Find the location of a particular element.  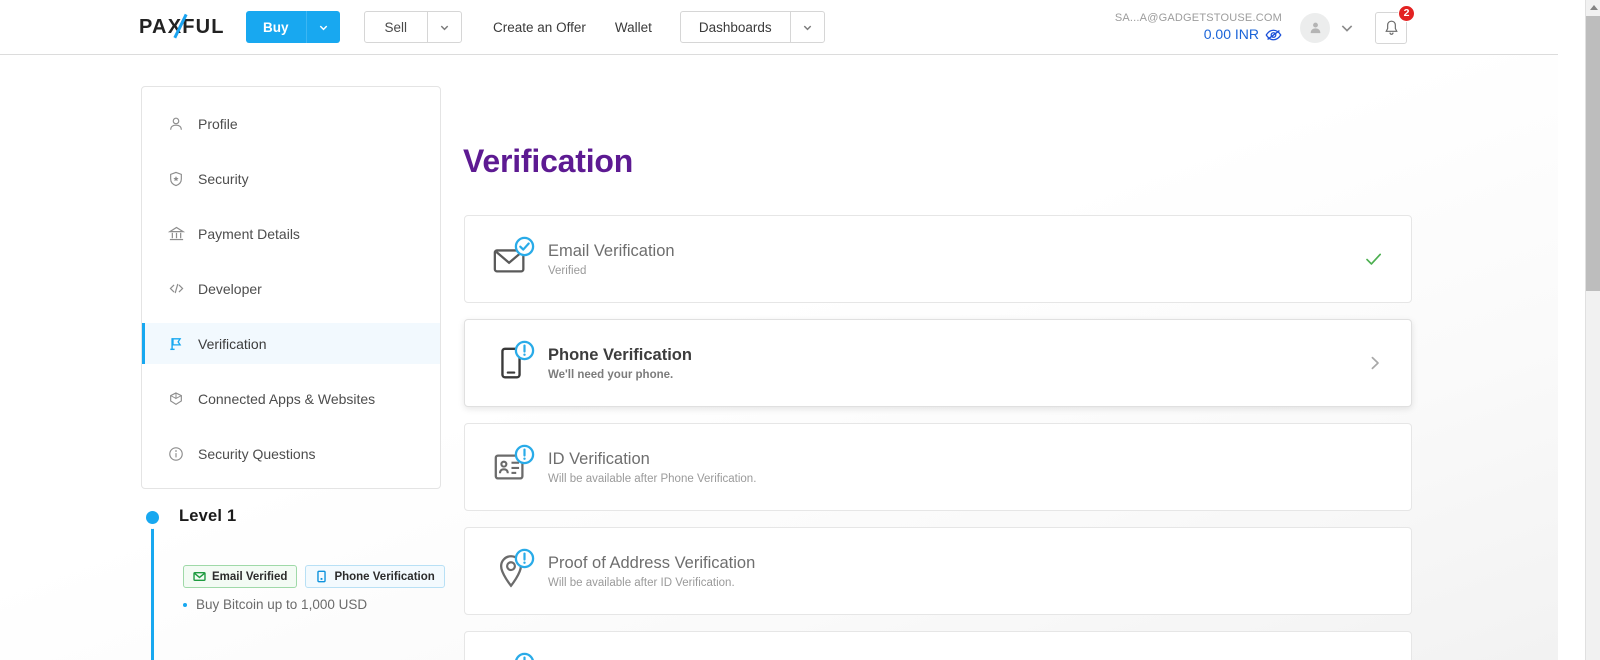

dashboards-button-label: Dashboards is located at coordinates (735, 27).